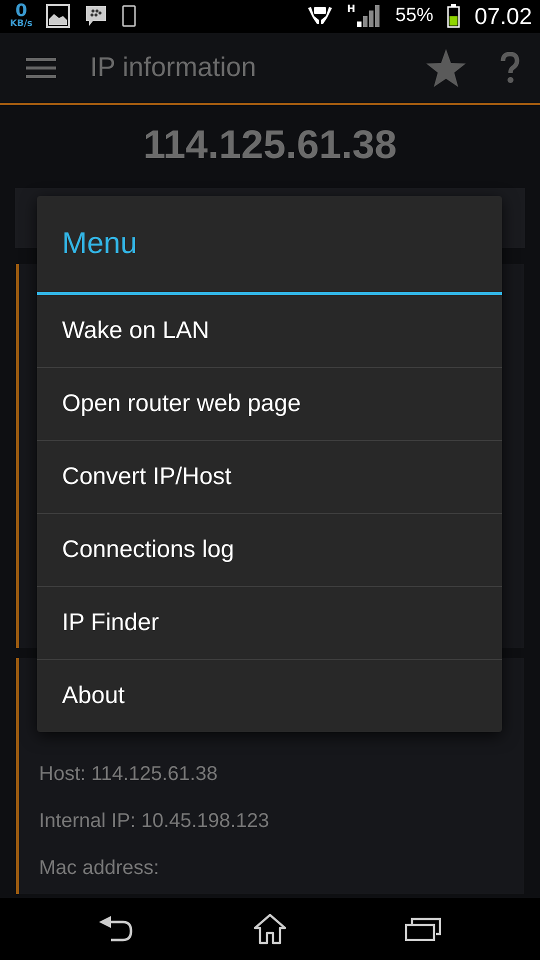 The image size is (540, 960). I want to click on recent-apps-icon, so click(423, 929).